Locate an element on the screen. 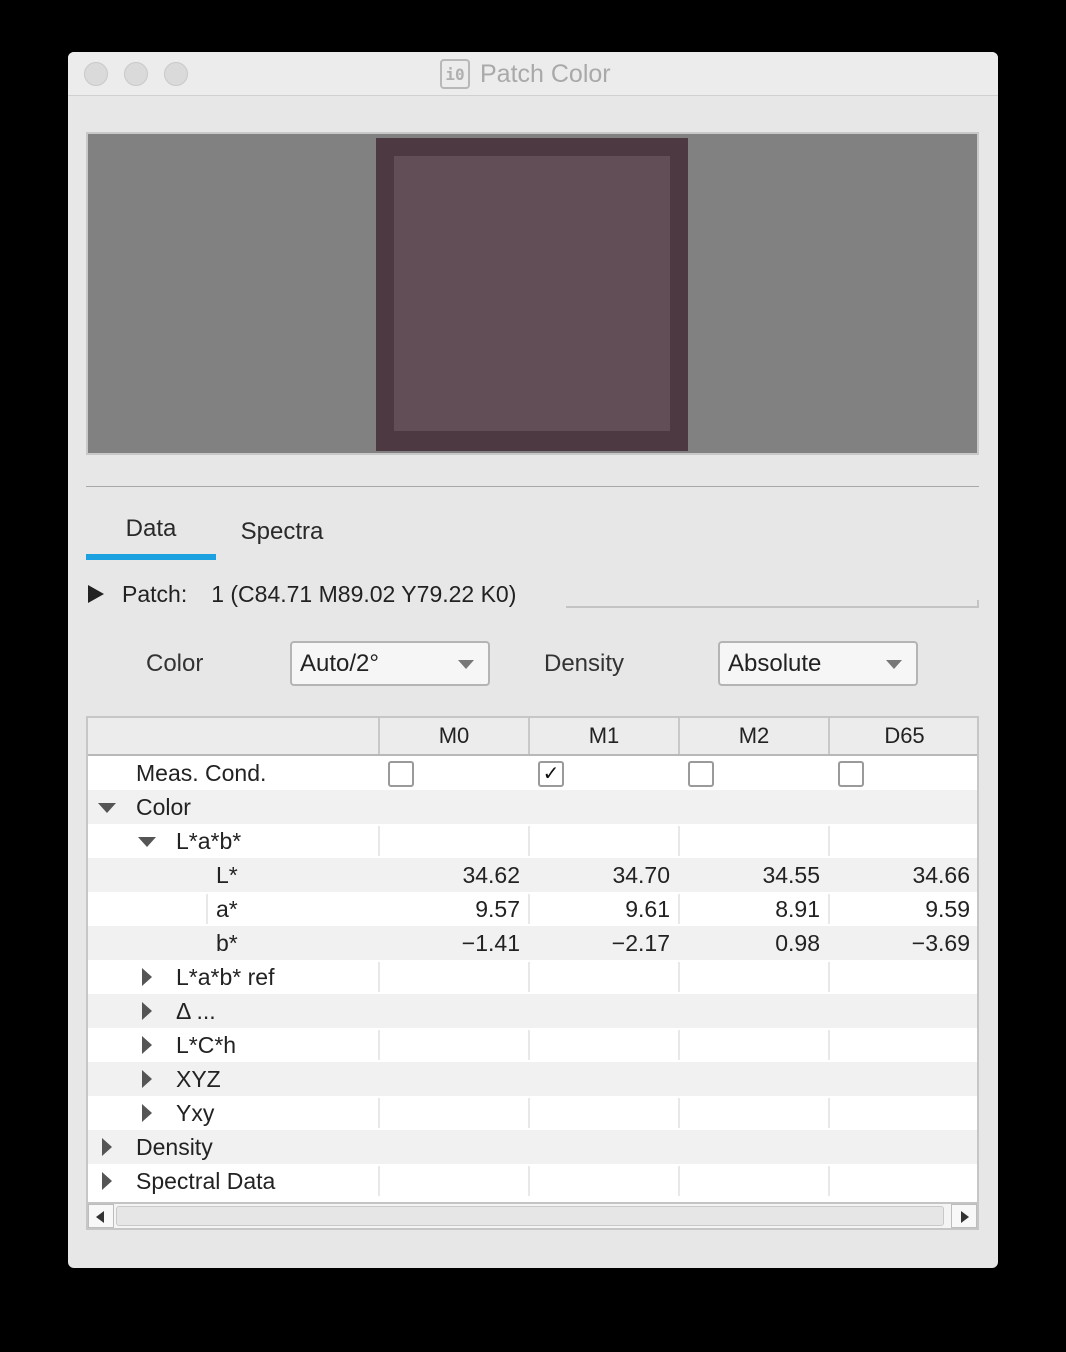 The height and width of the screenshot is (1352, 1066). value-m0: −1.41 is located at coordinates (490, 942).